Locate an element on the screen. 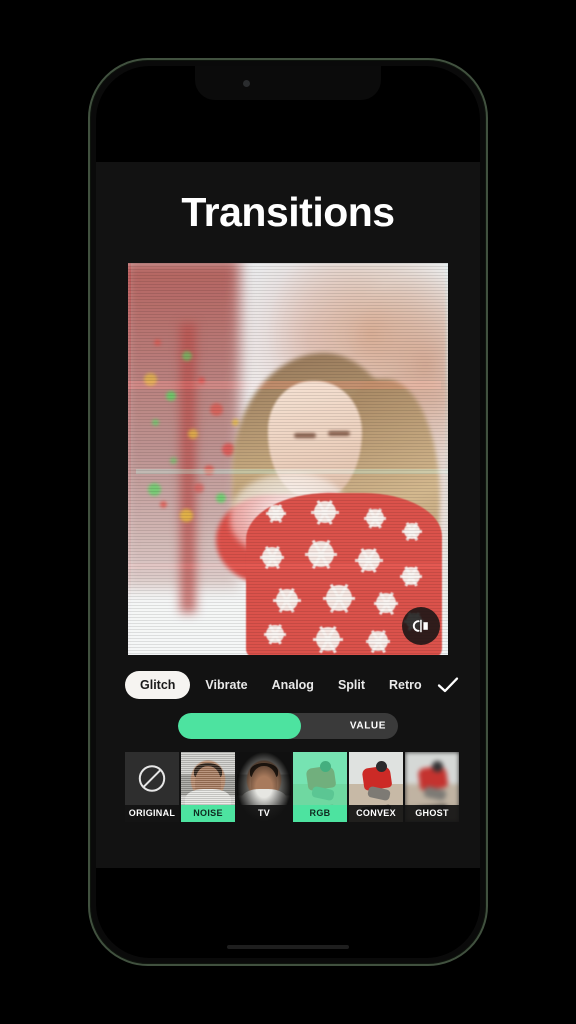 Image resolution: width=576 pixels, height=1024 pixels. page-title: Transitions is located at coordinates (288, 212).